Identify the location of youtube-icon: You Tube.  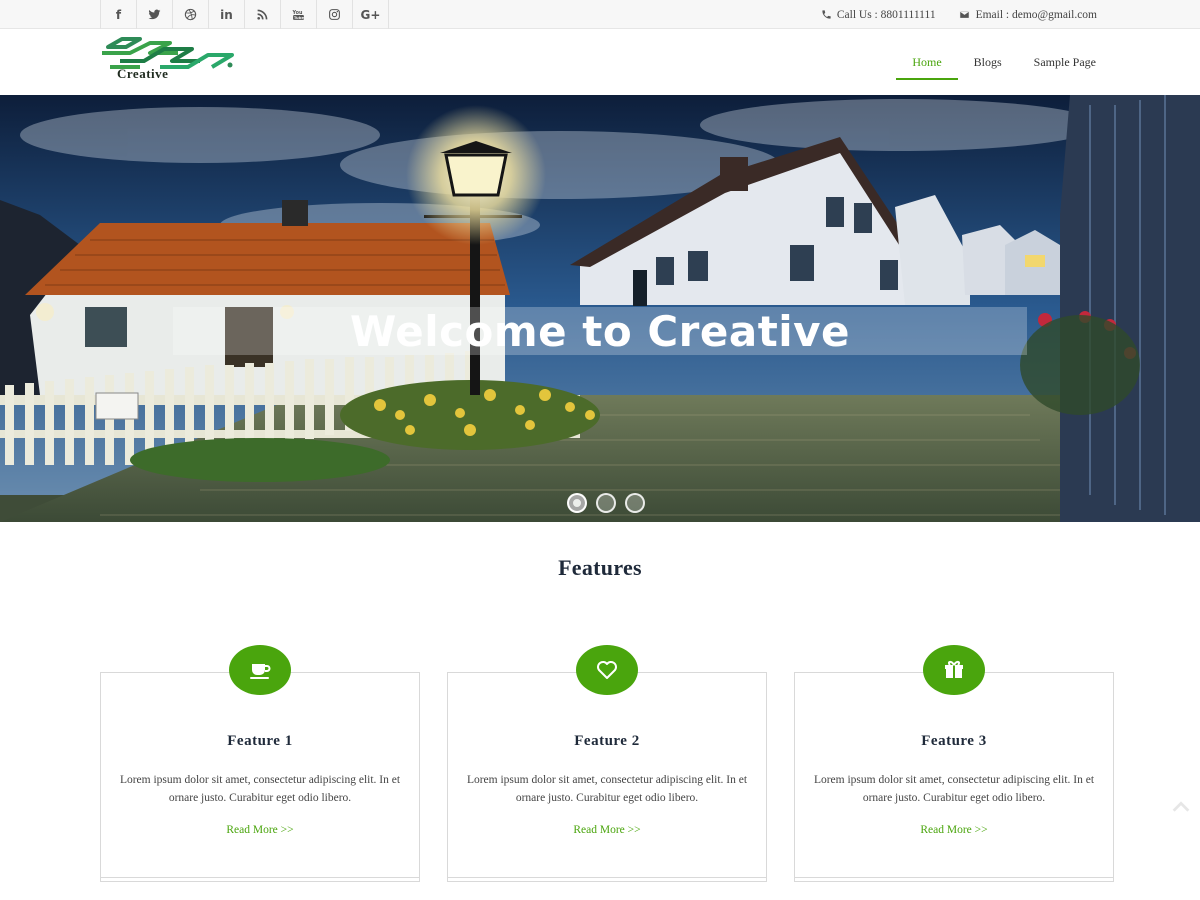
(299, 14).